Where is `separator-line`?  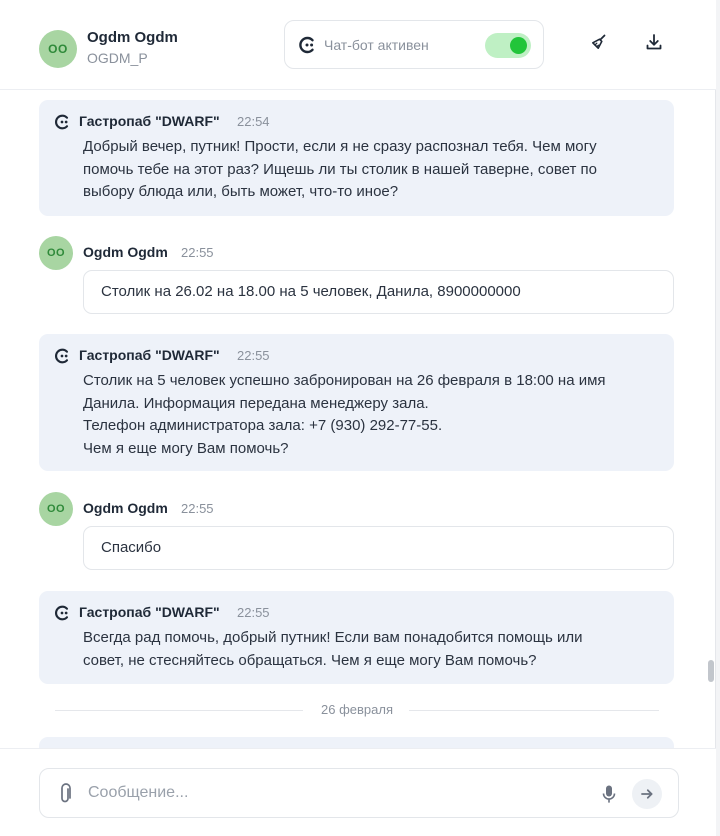 separator-line is located at coordinates (534, 710).